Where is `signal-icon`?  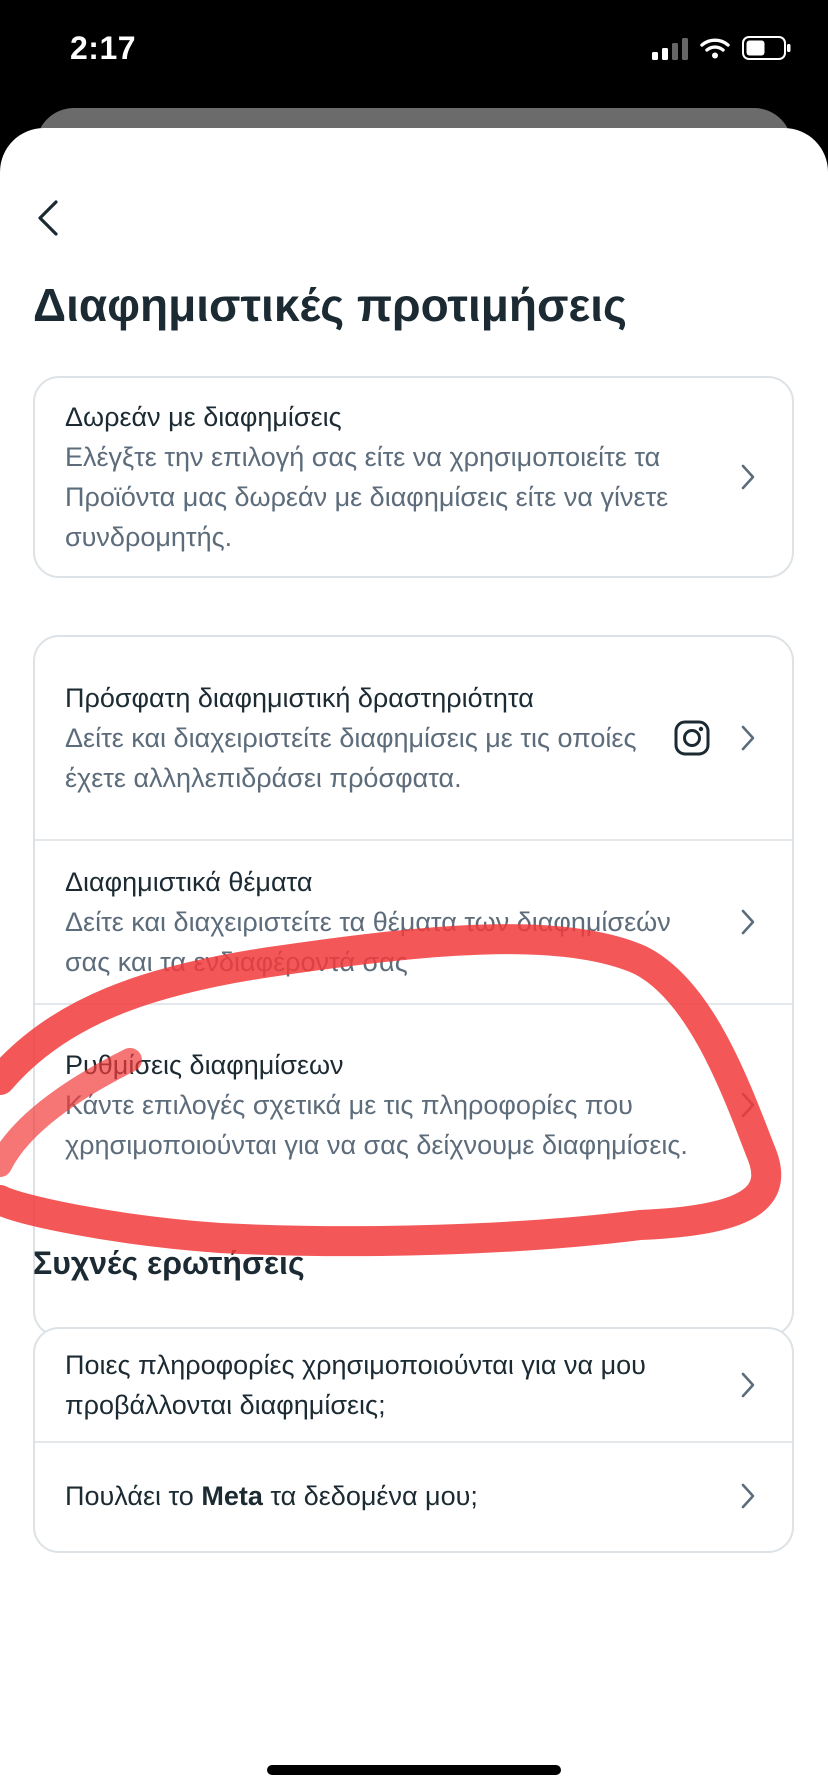
signal-icon is located at coordinates (670, 48).